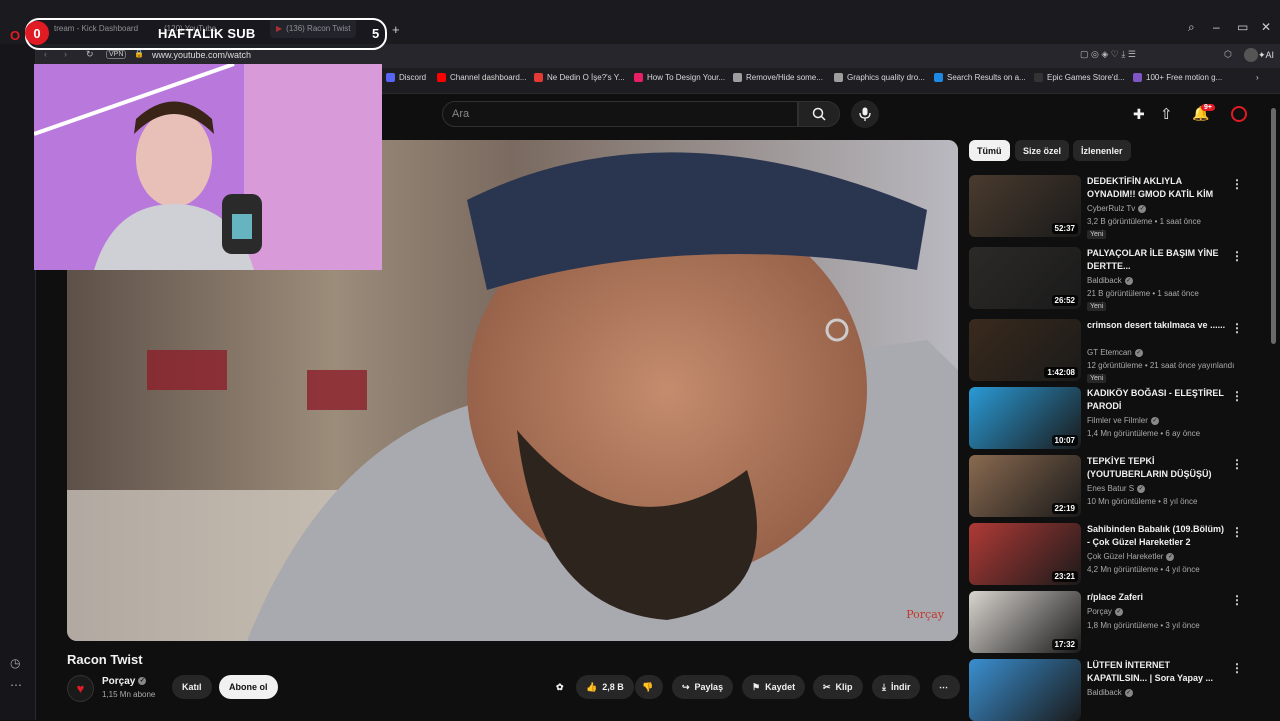 This screenshot has width=1280, height=721. What do you see at coordinates (1157, 468) in the screenshot?
I see `recommendation-title: TEPKİYE TEPKİ (YOUTUBERLARIN DÜŞÜŞÜ)` at bounding box center [1157, 468].